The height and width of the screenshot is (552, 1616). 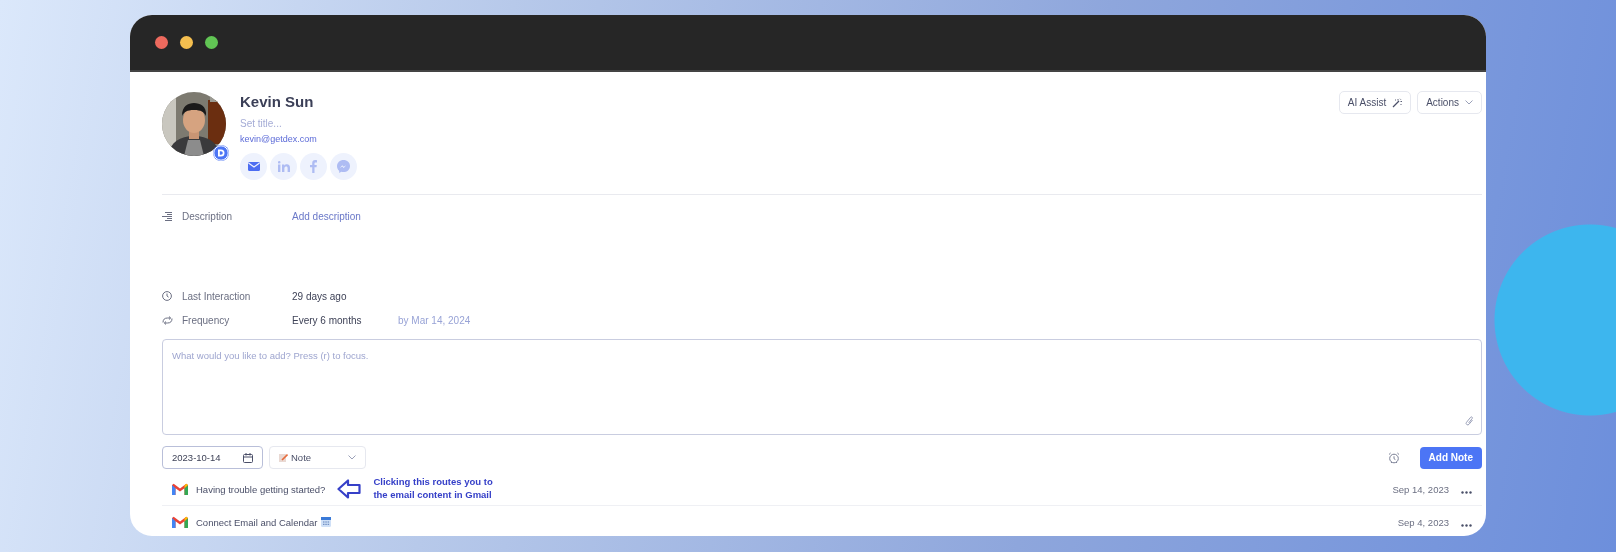 What do you see at coordinates (217, 296) in the screenshot?
I see `field-label: Last Interaction` at bounding box center [217, 296].